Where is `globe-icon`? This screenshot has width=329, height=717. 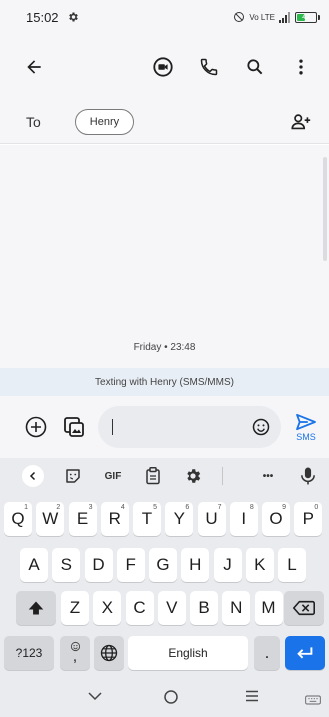
globe-icon is located at coordinates (109, 653).